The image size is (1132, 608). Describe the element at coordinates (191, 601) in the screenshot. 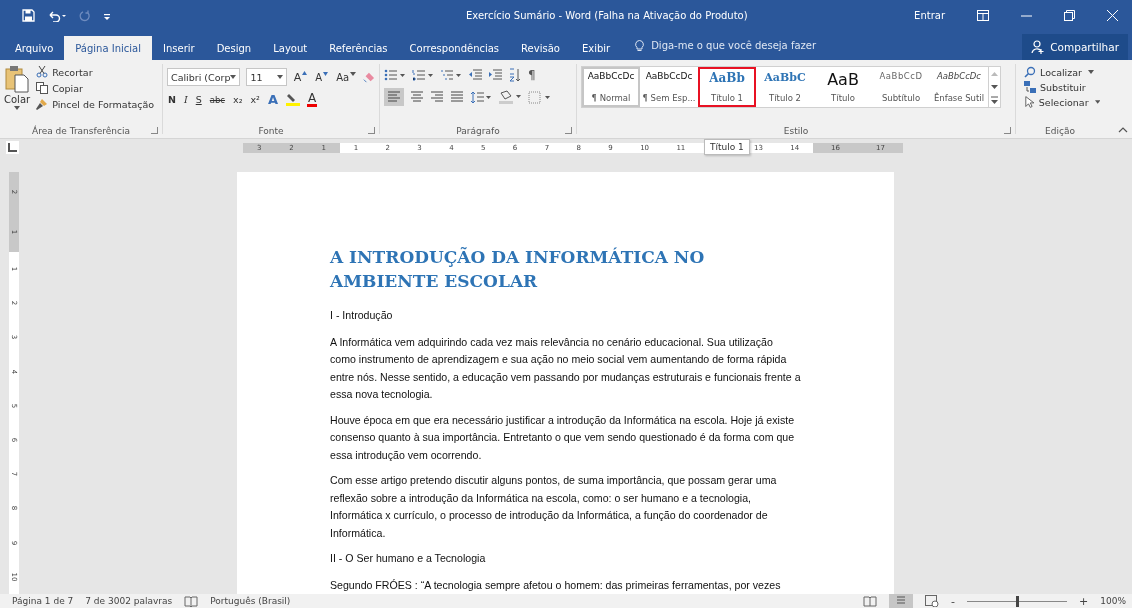

I see `proofing-icon` at that location.